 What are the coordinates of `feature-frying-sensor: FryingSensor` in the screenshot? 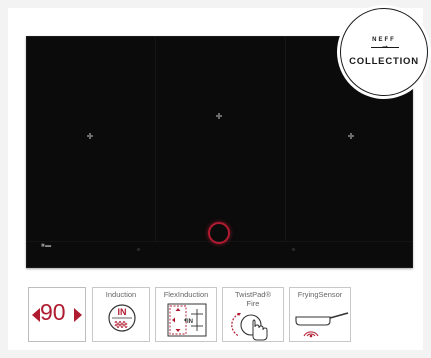 It's located at (320, 314).